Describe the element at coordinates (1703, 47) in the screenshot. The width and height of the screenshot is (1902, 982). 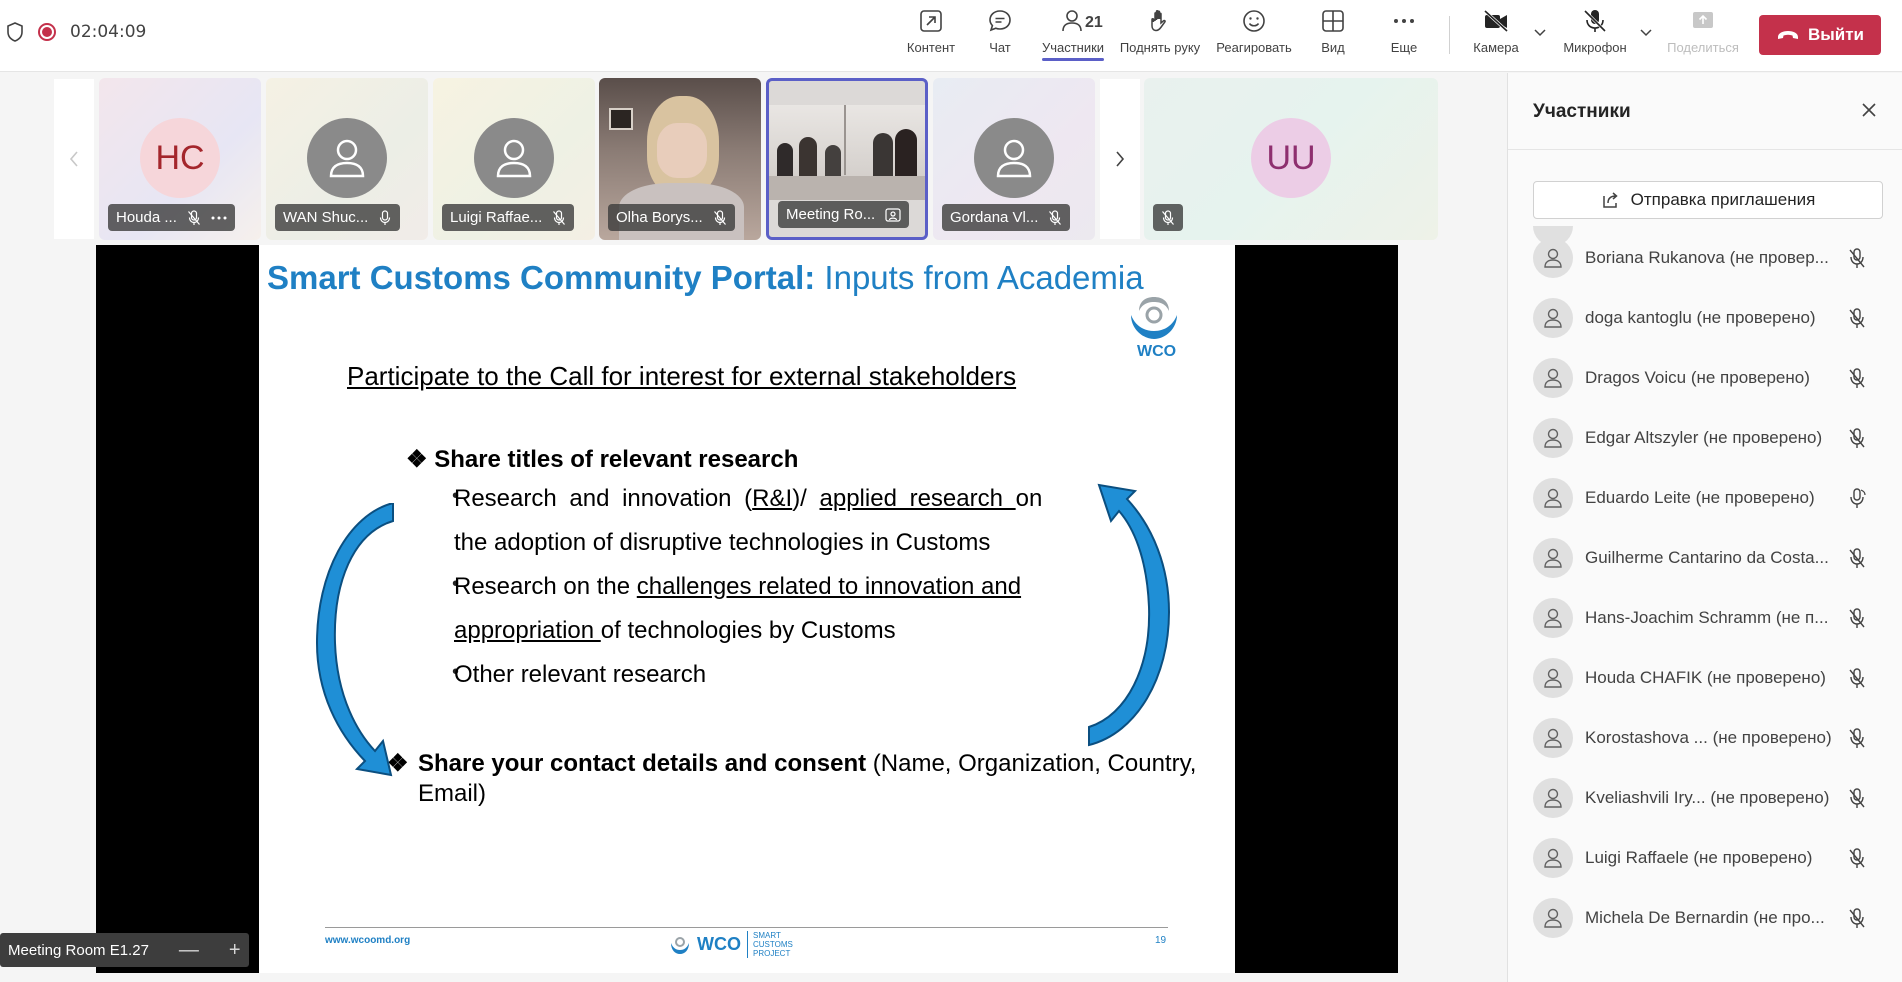
I see `share-label: Поделиться` at that location.